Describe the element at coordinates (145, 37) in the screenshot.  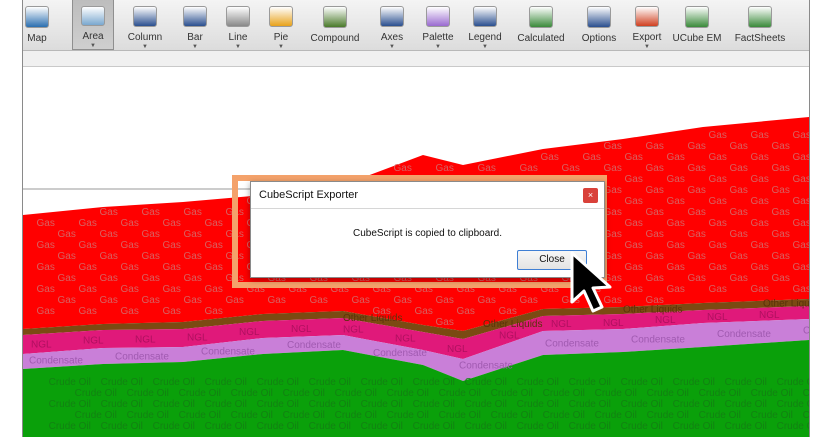
I see `toolbar-label: Column` at that location.